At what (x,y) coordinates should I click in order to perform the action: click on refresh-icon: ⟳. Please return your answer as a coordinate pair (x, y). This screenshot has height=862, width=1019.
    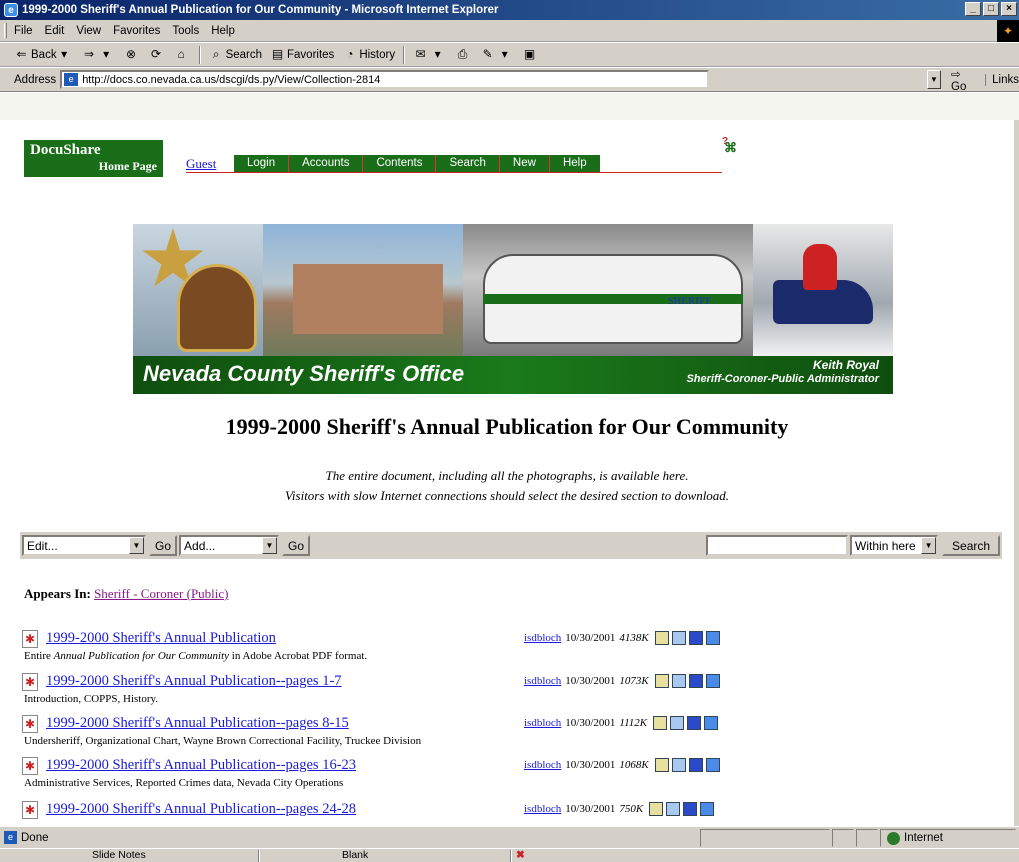
    Looking at the image, I should click on (156, 54).